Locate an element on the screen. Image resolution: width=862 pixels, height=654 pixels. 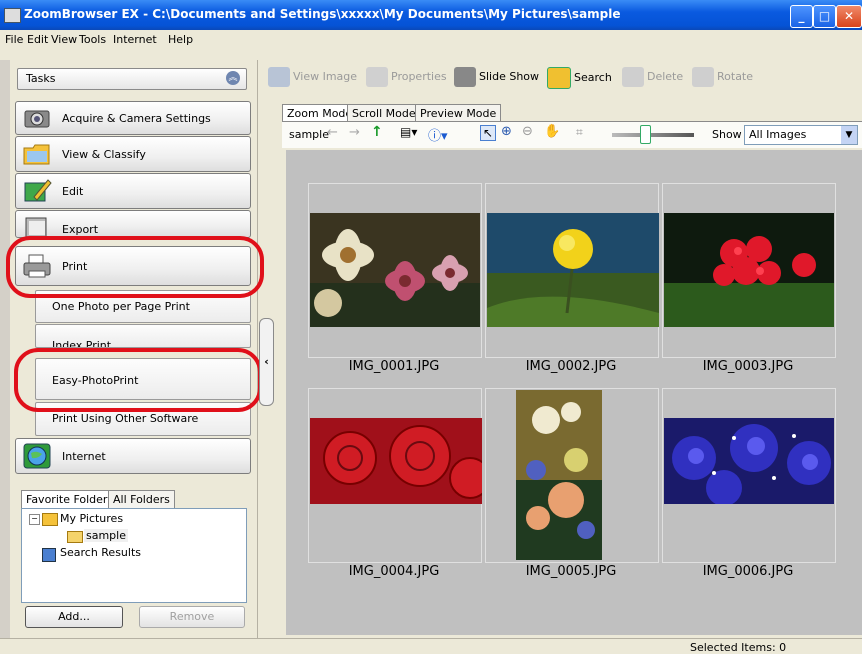
tree-item-sample: sample is located at coordinates (106, 535).